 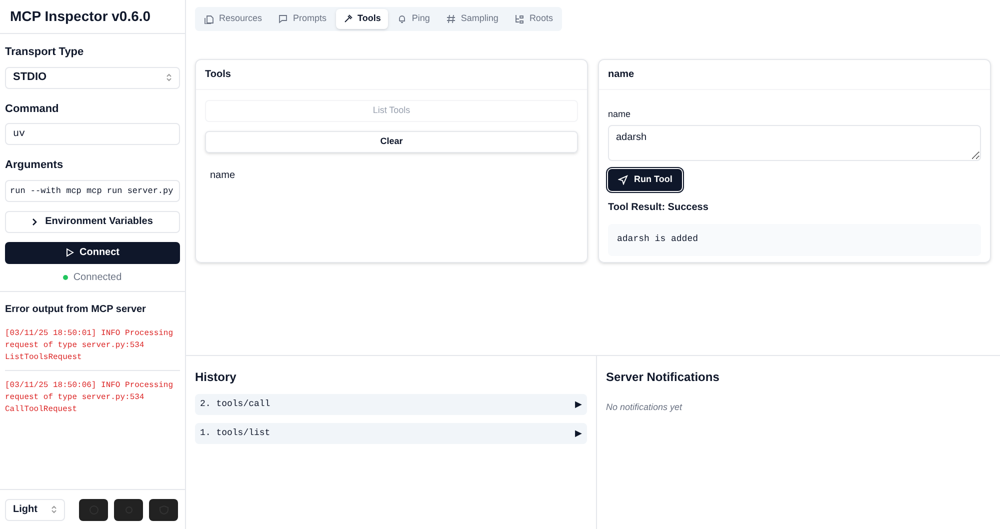 What do you see at coordinates (413, 19) in the screenshot?
I see `tab: Ping` at bounding box center [413, 19].